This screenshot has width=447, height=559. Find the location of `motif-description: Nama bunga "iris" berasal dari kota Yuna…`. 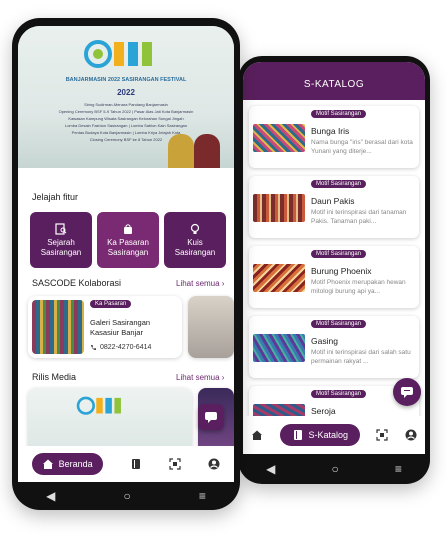

motif-description: Nama bunga "iris" berasal dari kota Yuna… is located at coordinates (362, 147).